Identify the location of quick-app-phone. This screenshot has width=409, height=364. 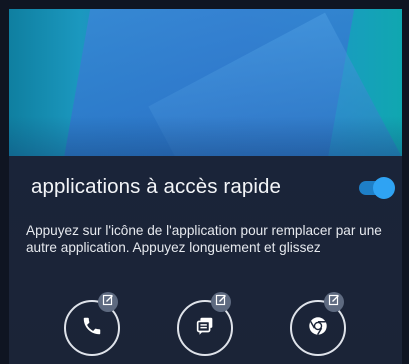
(92, 324).